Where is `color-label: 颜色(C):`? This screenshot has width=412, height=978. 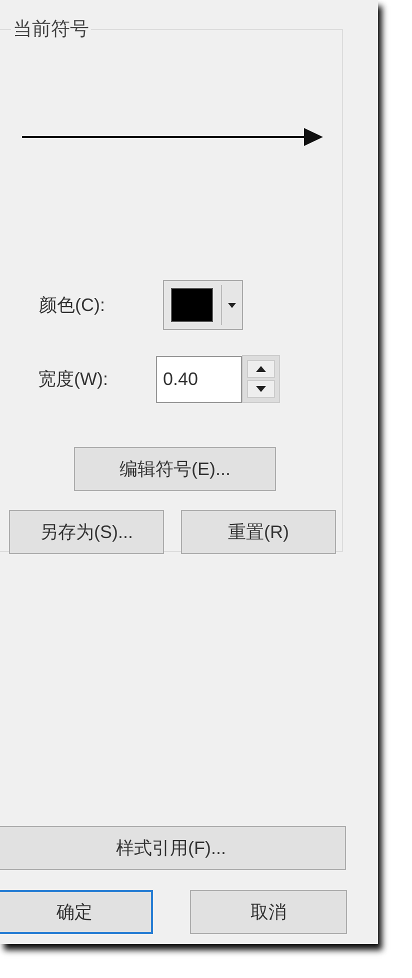 color-label: 颜色(C): is located at coordinates (72, 305).